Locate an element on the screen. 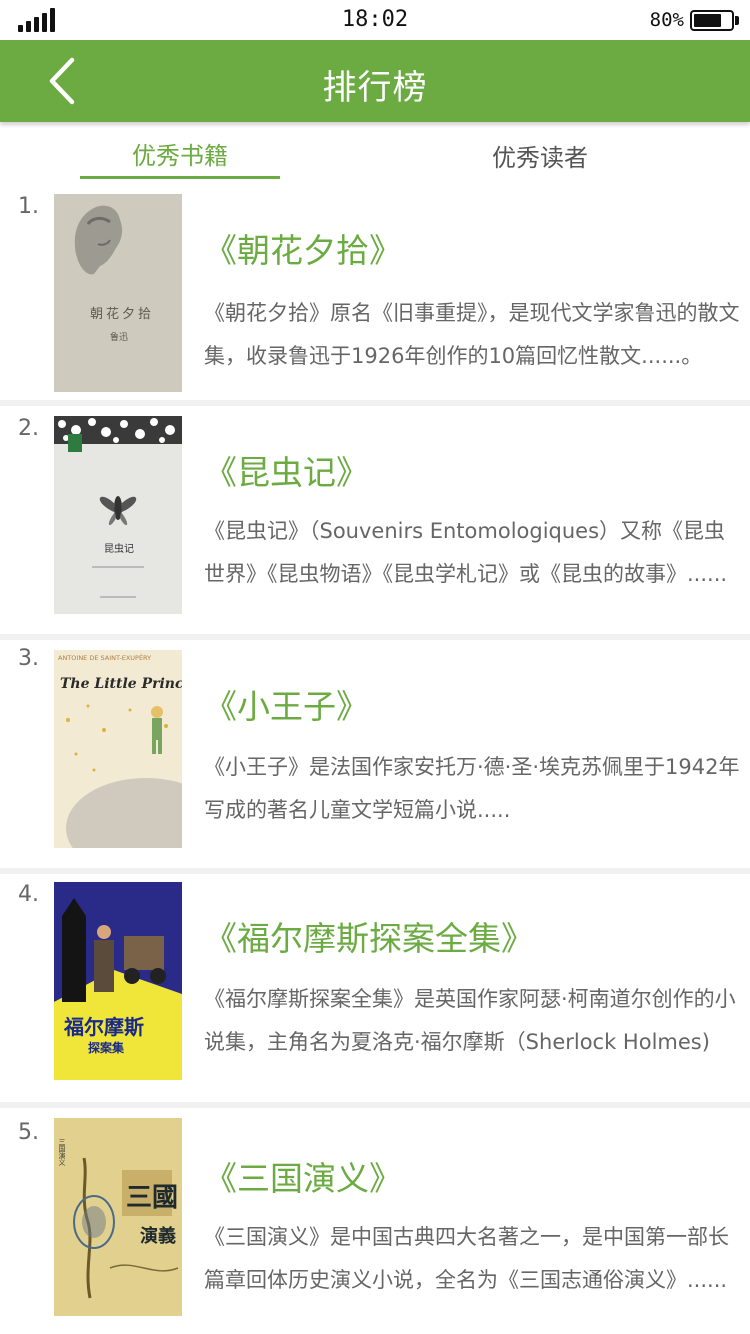 This screenshot has width=750, height=1334. status-time: 18:02 is located at coordinates (375, 19).